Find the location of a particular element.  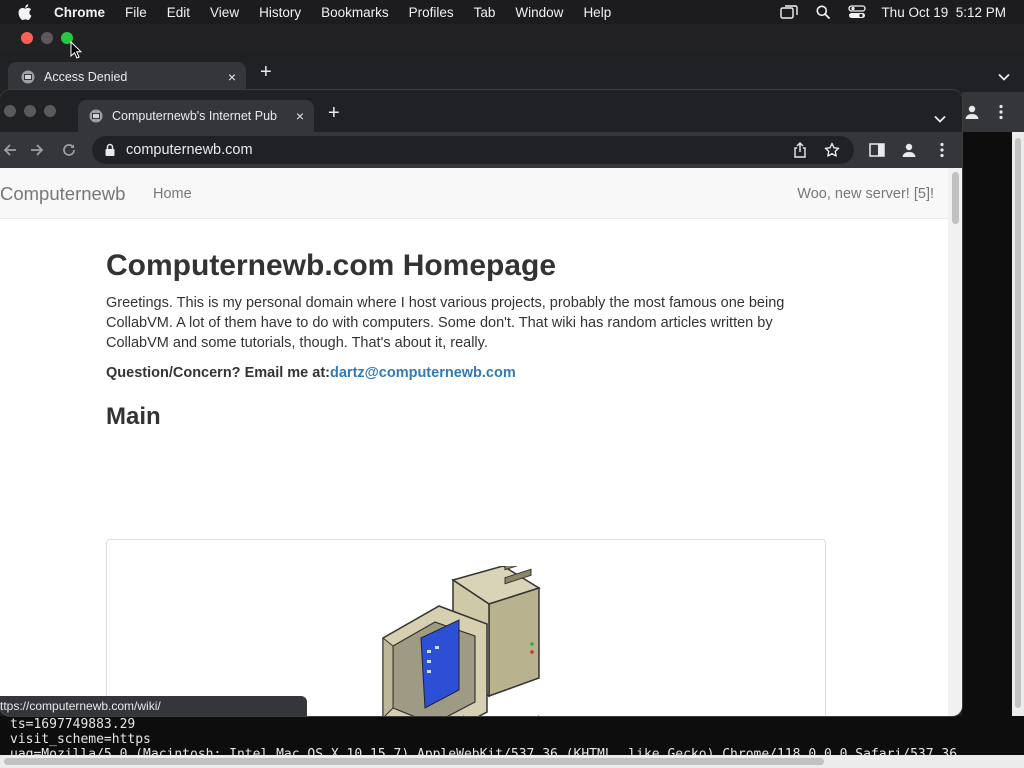

tab-computernewb: Computernewb's Internet Pub × is located at coordinates (196, 116).